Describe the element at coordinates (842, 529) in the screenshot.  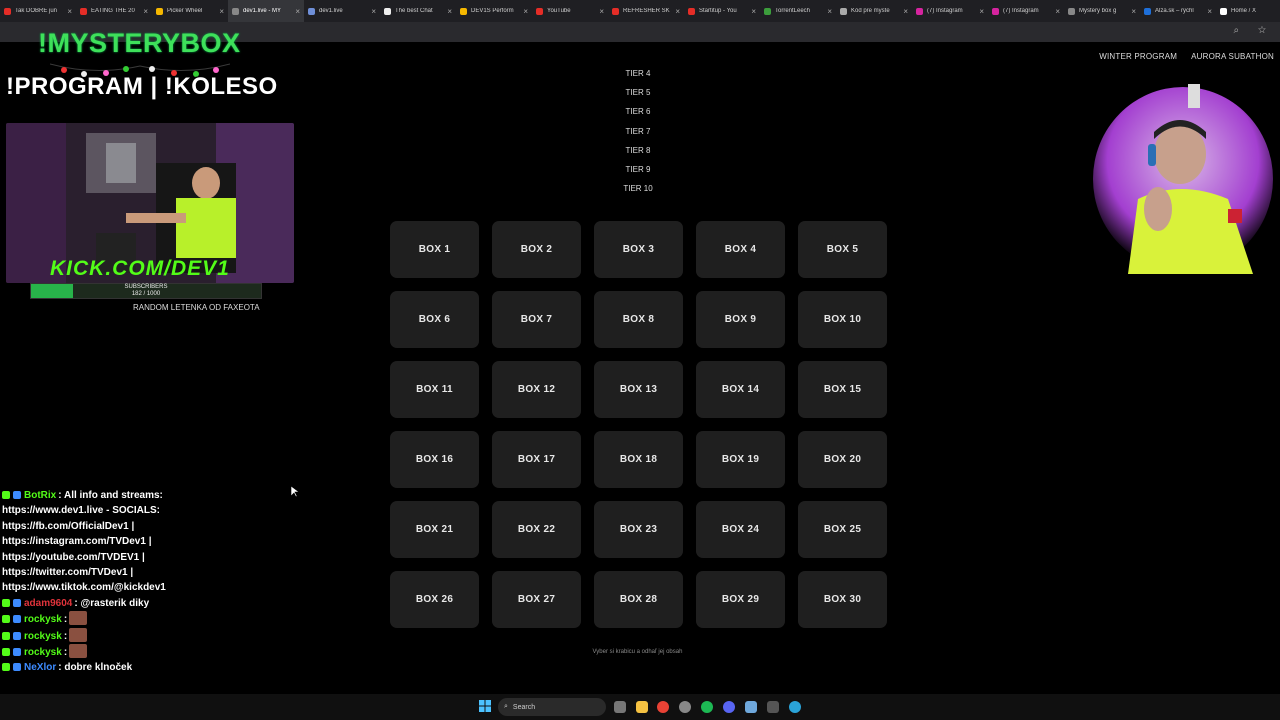
I see `mystery-box-button: BOX 25` at that location.